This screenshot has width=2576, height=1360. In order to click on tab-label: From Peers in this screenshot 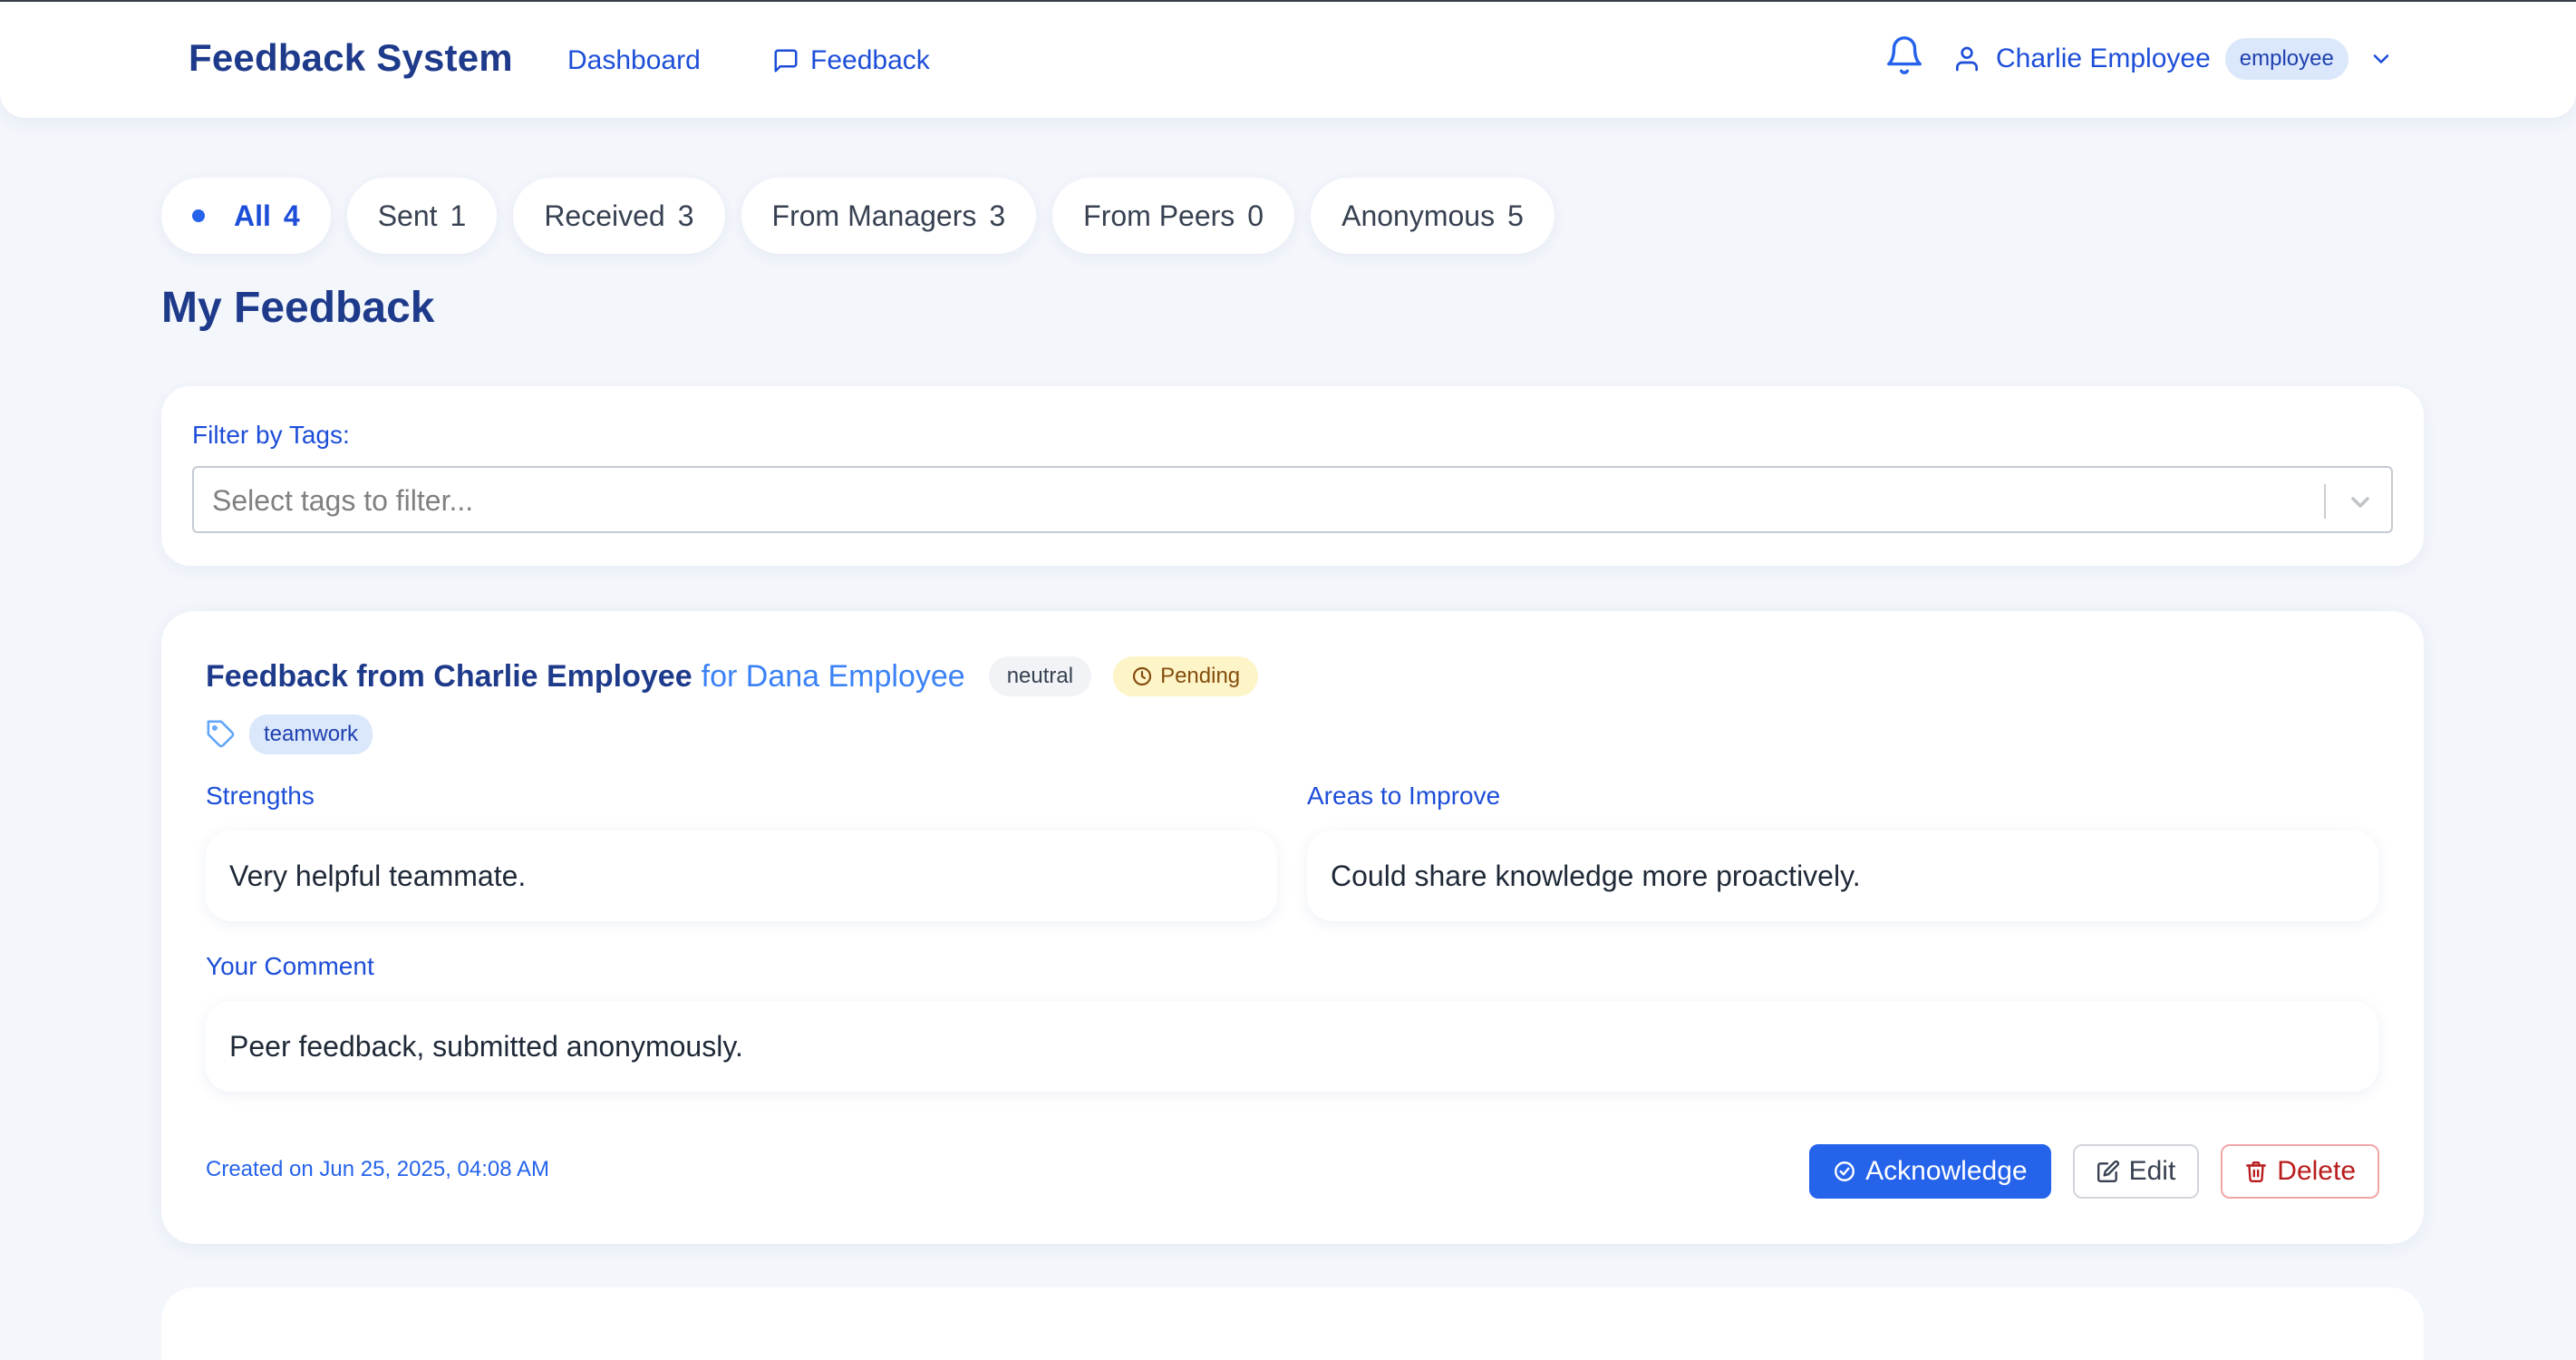, I will do `click(1159, 215)`.